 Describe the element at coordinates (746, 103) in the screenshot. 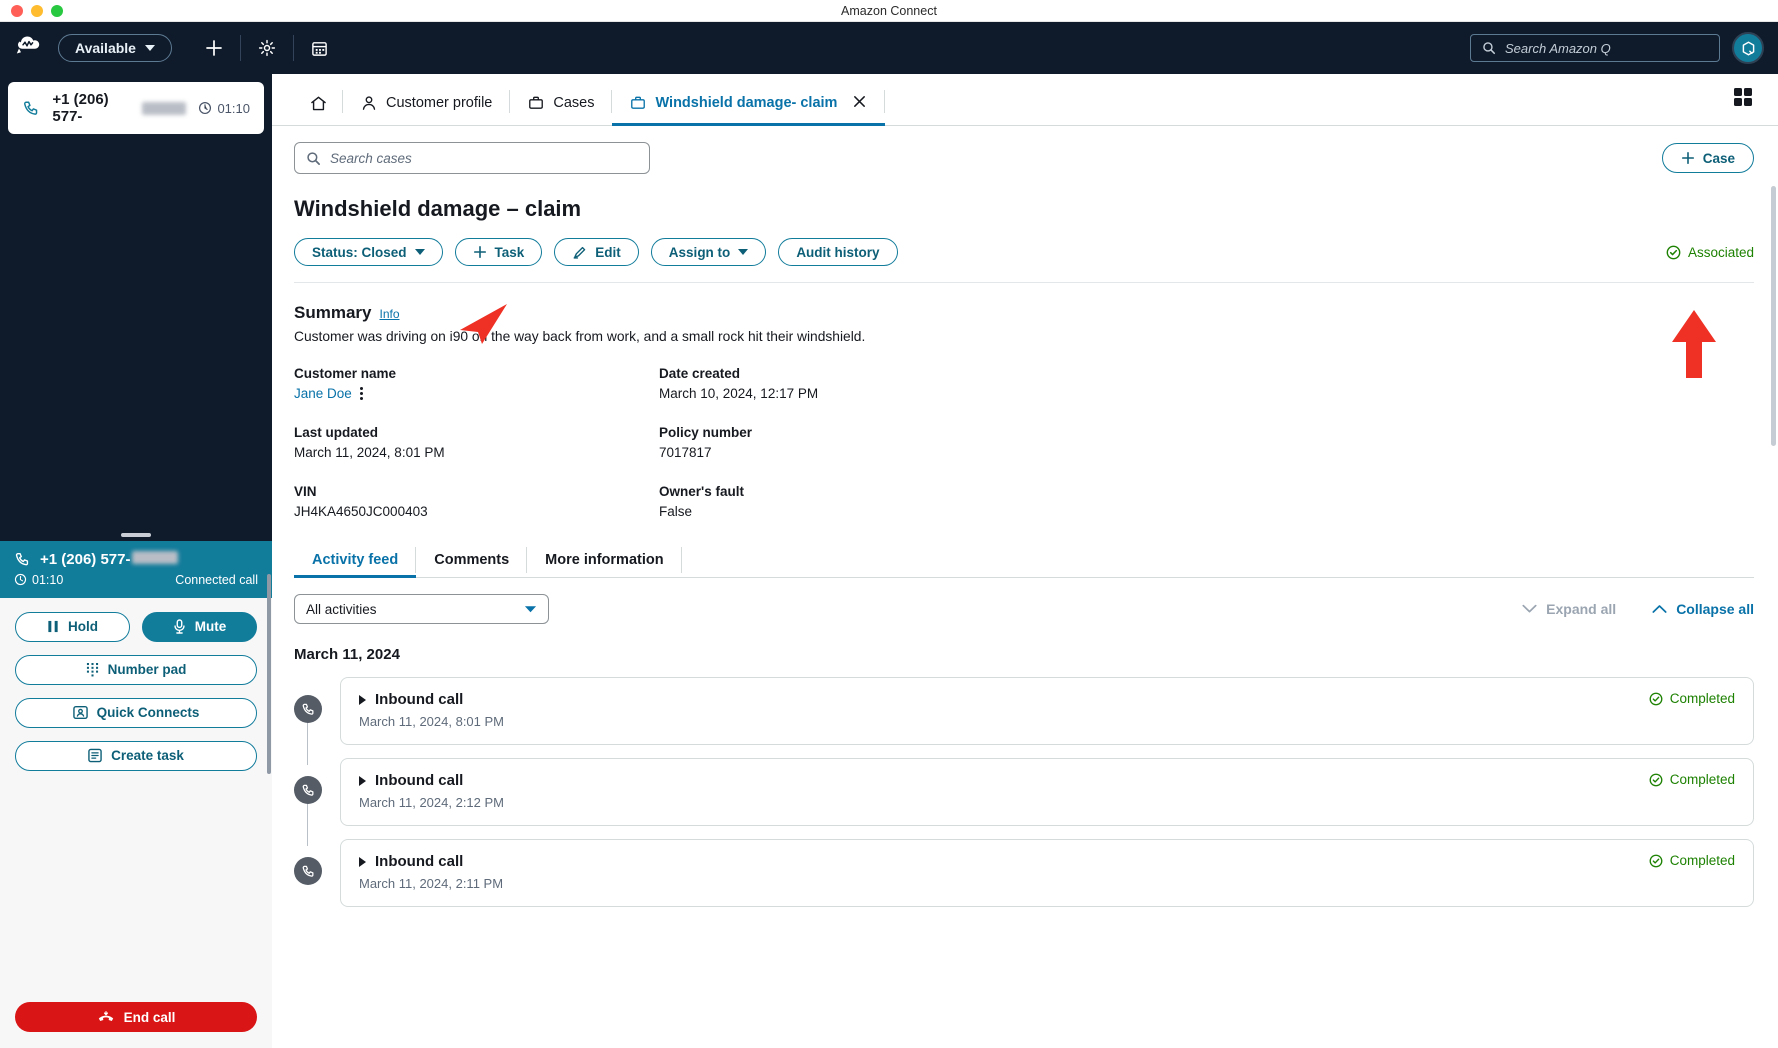

I see `tab-label: Windshield damage- claim` at that location.